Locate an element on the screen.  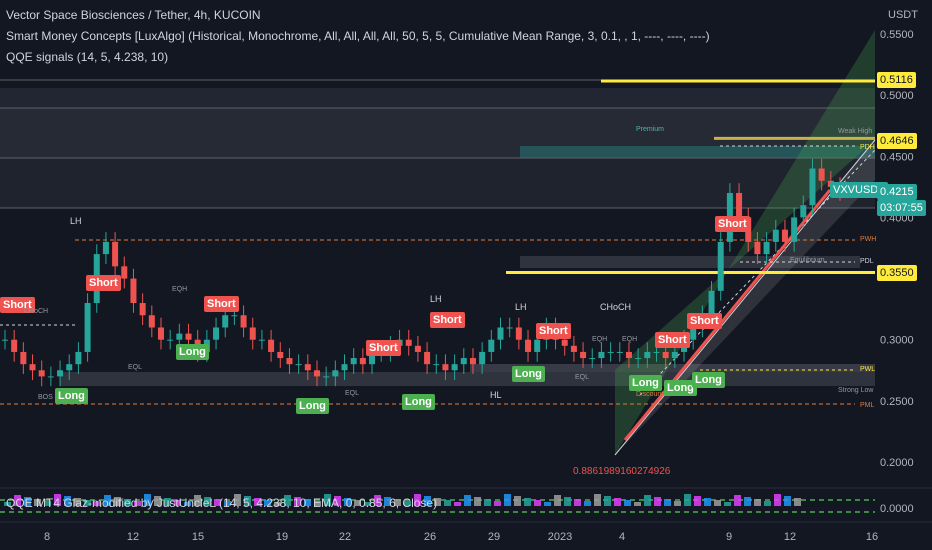
fib-value-label: 0.8861989160274926 is located at coordinates (622, 471).